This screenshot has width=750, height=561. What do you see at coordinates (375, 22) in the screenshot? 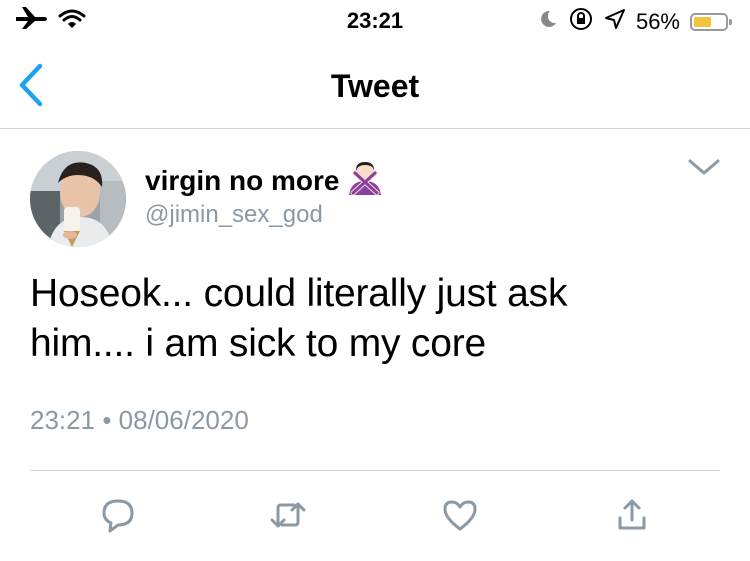
I see `status-bar: 23:21 56%` at bounding box center [375, 22].